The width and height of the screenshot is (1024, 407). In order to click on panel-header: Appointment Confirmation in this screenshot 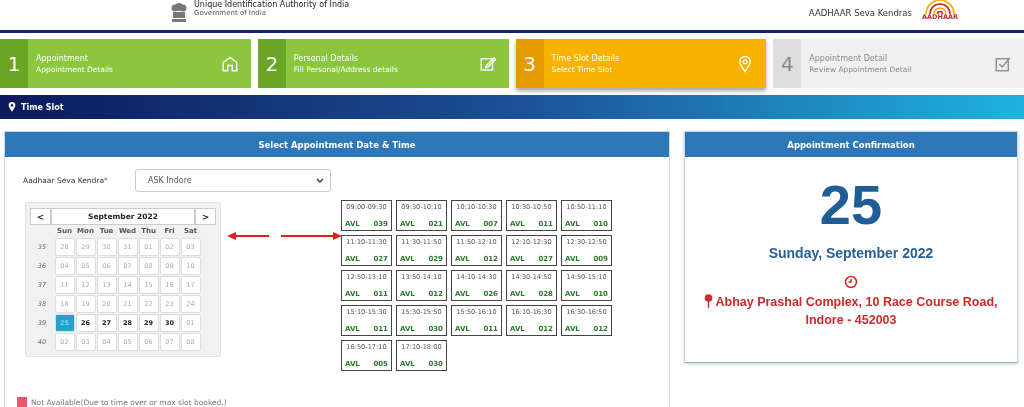, I will do `click(851, 144)`.